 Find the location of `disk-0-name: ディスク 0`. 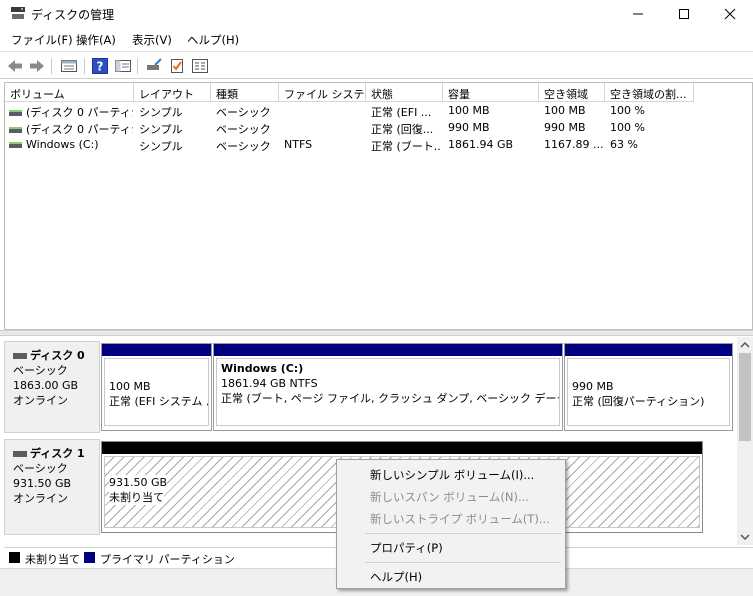

disk-0-name: ディスク 0 is located at coordinates (57, 355).